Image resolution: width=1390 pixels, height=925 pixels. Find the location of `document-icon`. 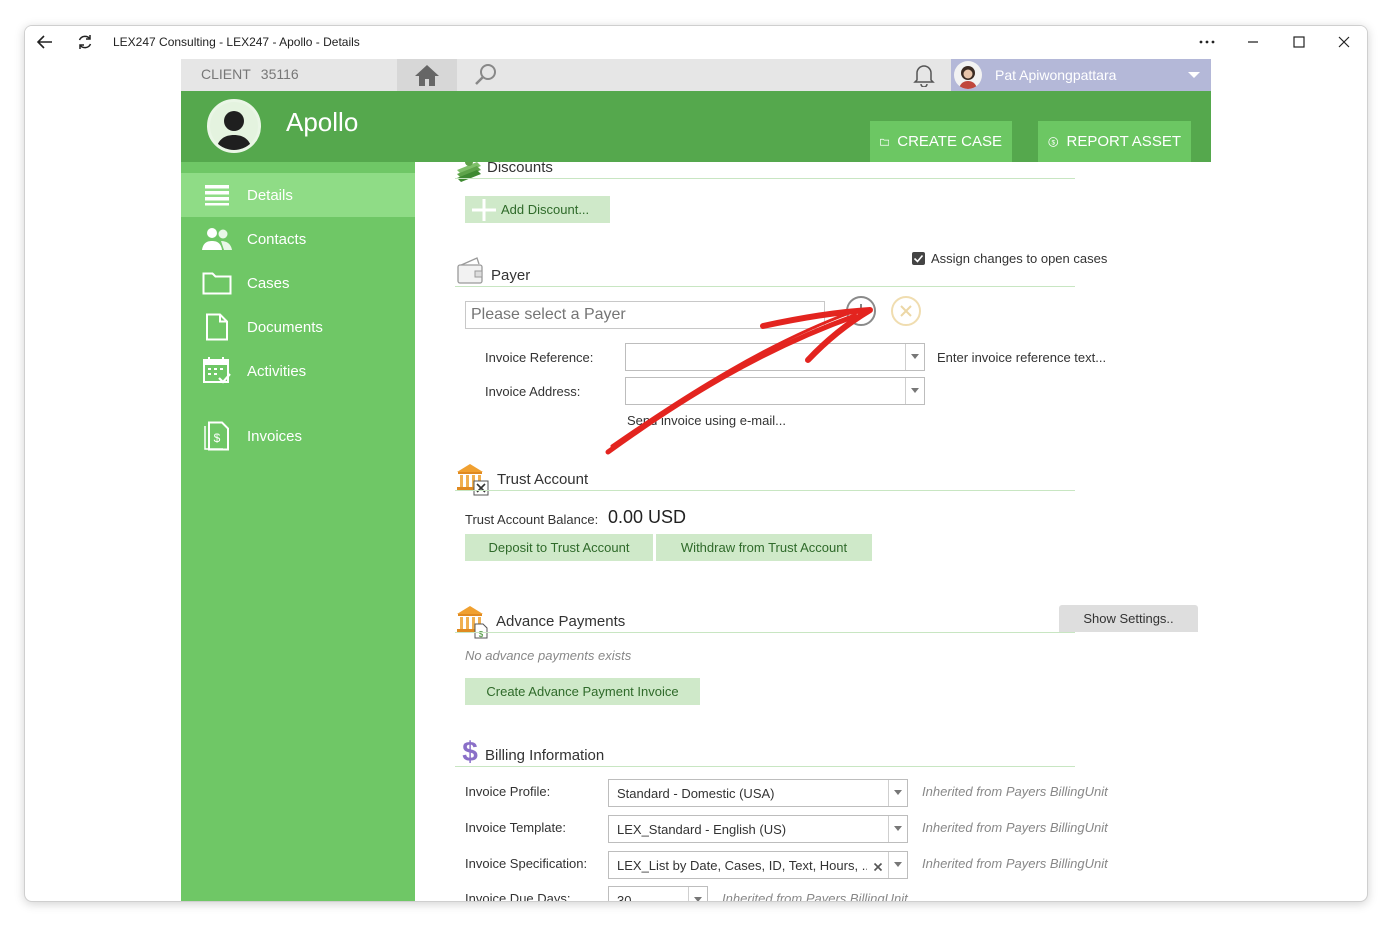

document-icon is located at coordinates (217, 327).